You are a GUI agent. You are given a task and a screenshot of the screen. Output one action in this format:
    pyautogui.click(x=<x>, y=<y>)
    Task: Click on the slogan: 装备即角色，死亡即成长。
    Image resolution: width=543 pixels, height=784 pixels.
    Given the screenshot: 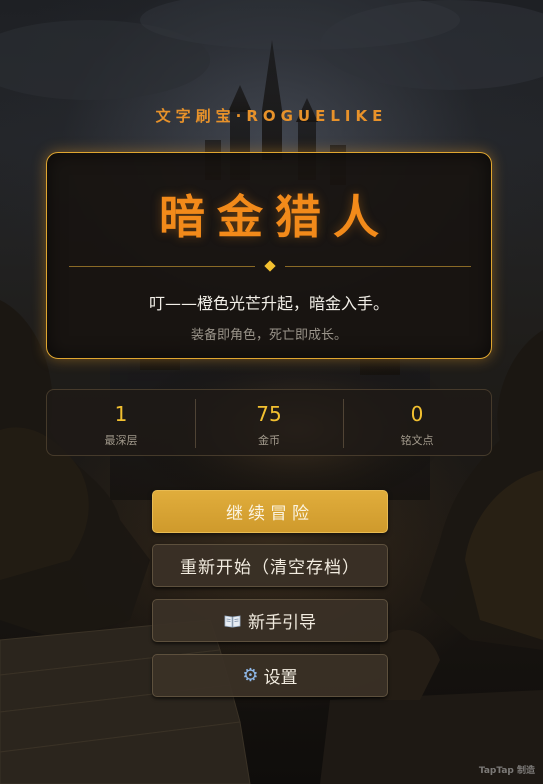 What is the action you would take?
    pyautogui.click(x=268, y=335)
    